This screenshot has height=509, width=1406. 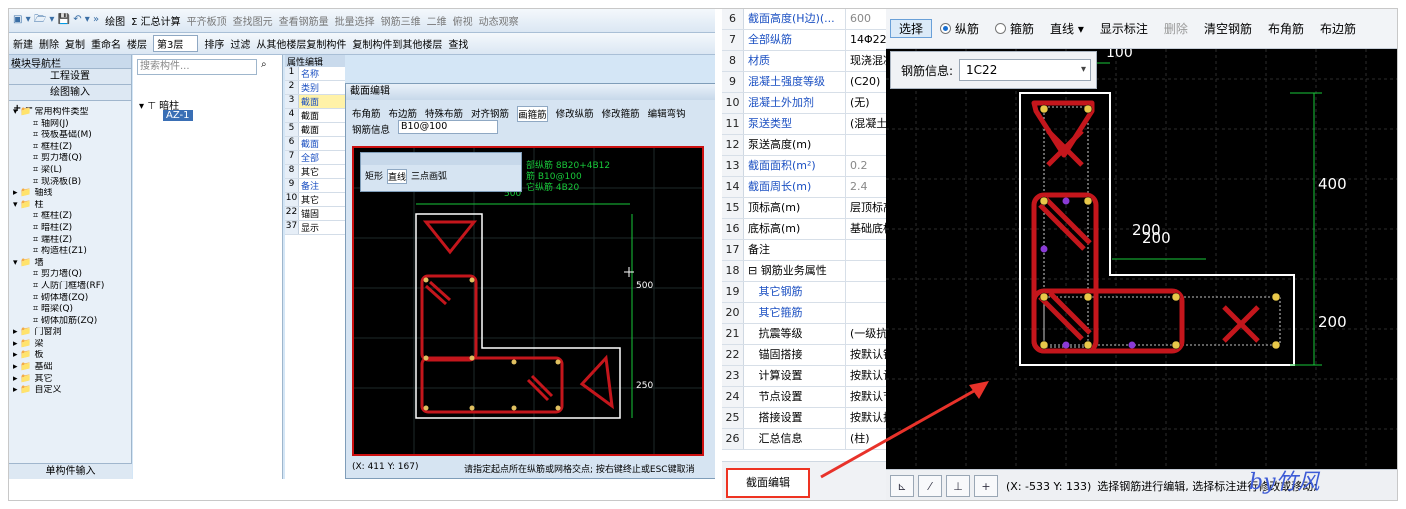 I want to click on drawing-input-button: 绘图输入, so click(x=70, y=93).